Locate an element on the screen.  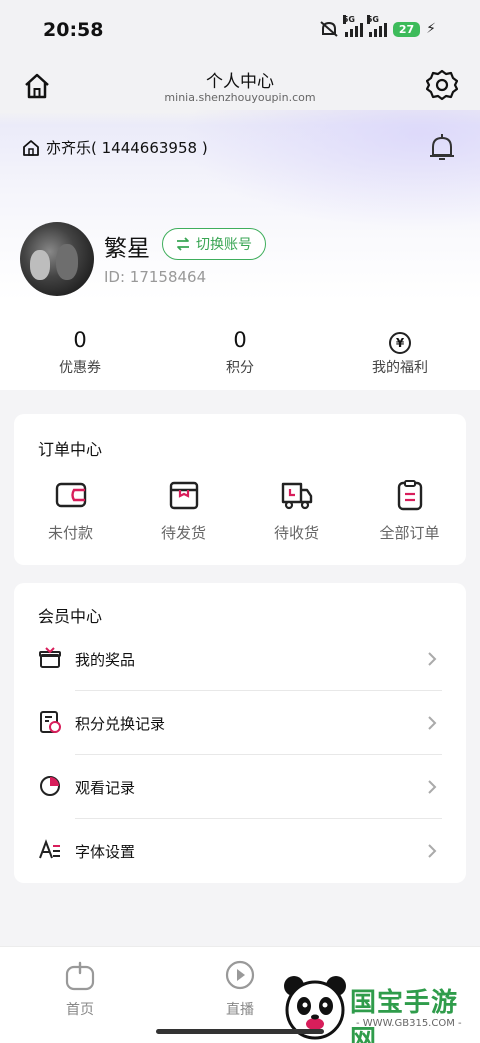
user-id: ID: 17158464 is located at coordinates (155, 277).